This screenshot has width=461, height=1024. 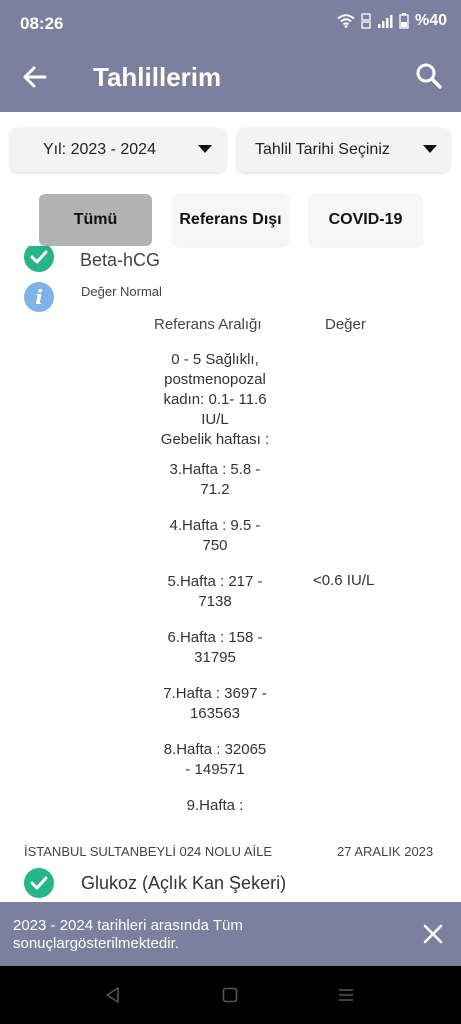 What do you see at coordinates (39, 297) in the screenshot?
I see `info-icon: i` at bounding box center [39, 297].